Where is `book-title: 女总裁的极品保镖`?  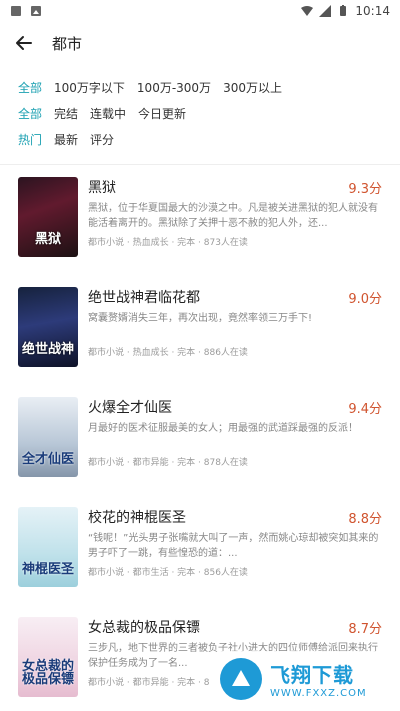 book-title: 女总裁的极品保镖 is located at coordinates (144, 628).